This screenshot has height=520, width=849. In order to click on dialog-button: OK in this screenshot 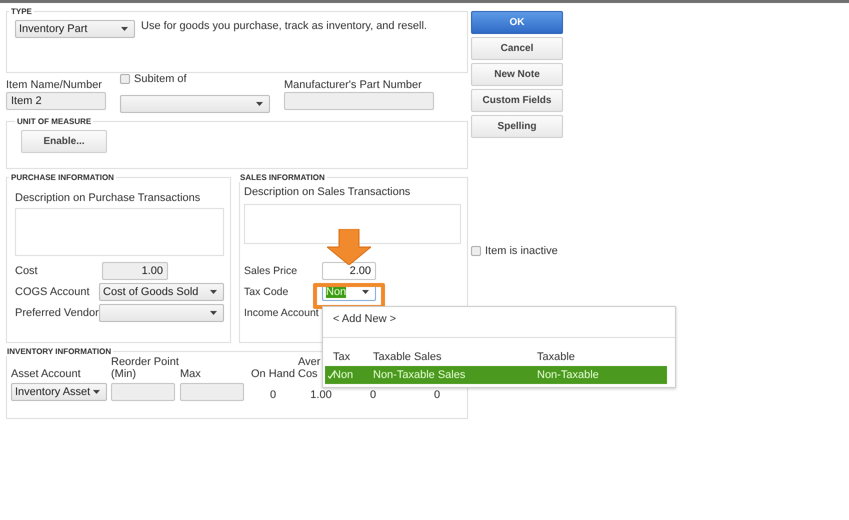, I will do `click(517, 22)`.